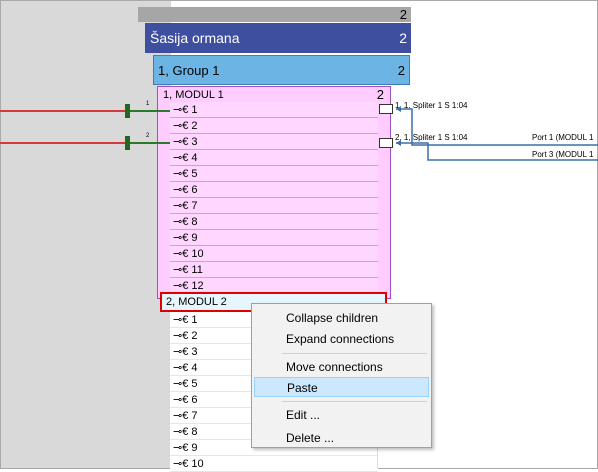 This screenshot has height=472, width=598. What do you see at coordinates (341, 387) in the screenshot?
I see `menu-item-paste: Paste` at bounding box center [341, 387].